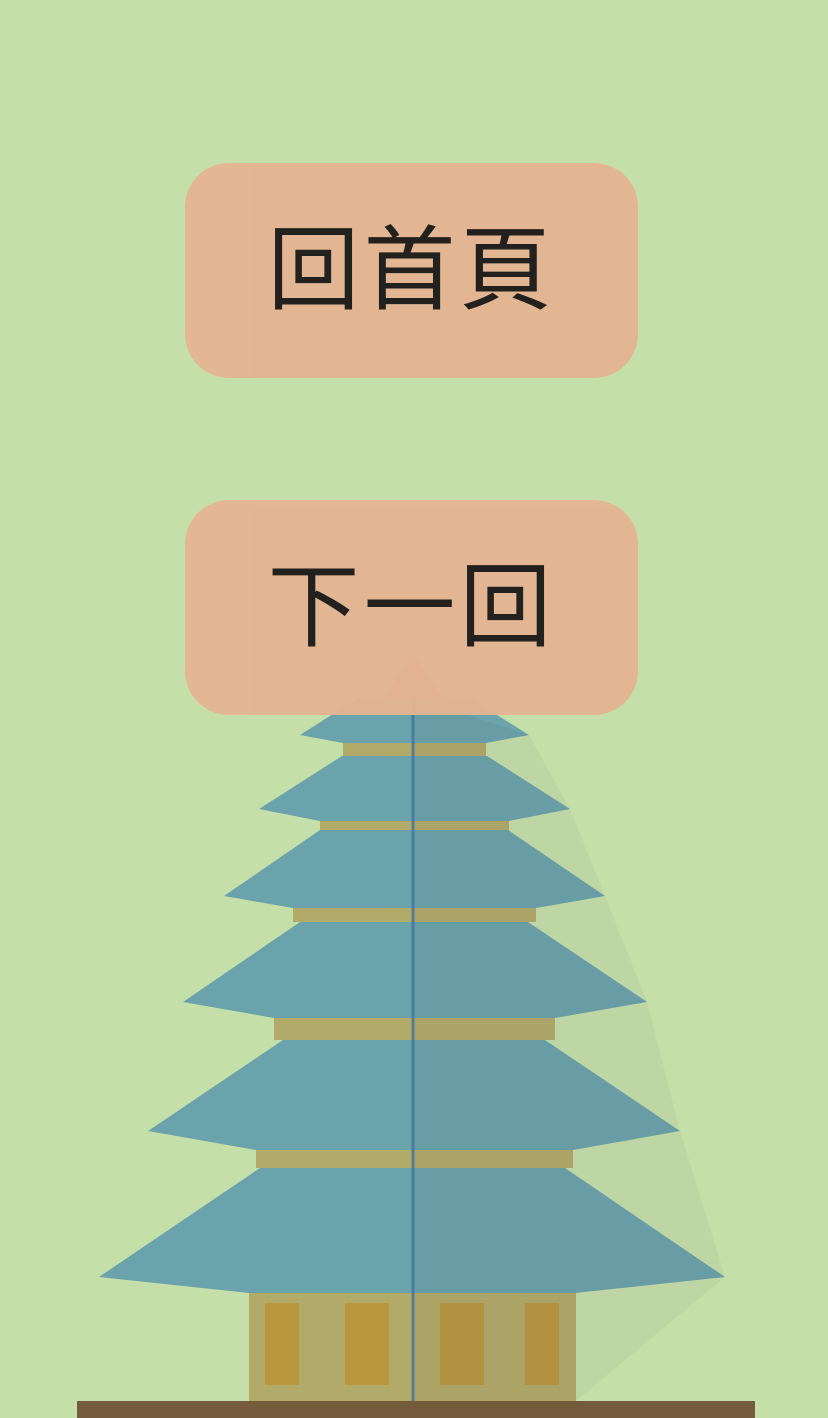 This screenshot has height=1418, width=828. What do you see at coordinates (416, 1409) in the screenshot?
I see `ground-bar` at bounding box center [416, 1409].